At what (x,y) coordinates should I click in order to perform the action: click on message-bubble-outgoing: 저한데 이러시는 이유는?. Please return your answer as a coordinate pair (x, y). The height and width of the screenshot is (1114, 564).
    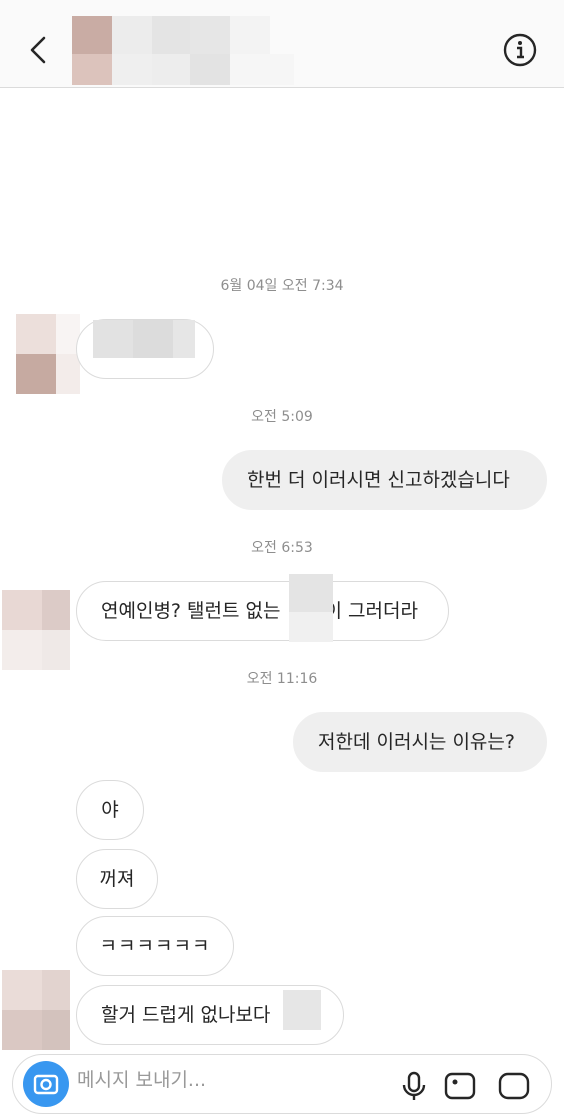
    Looking at the image, I should click on (420, 742).